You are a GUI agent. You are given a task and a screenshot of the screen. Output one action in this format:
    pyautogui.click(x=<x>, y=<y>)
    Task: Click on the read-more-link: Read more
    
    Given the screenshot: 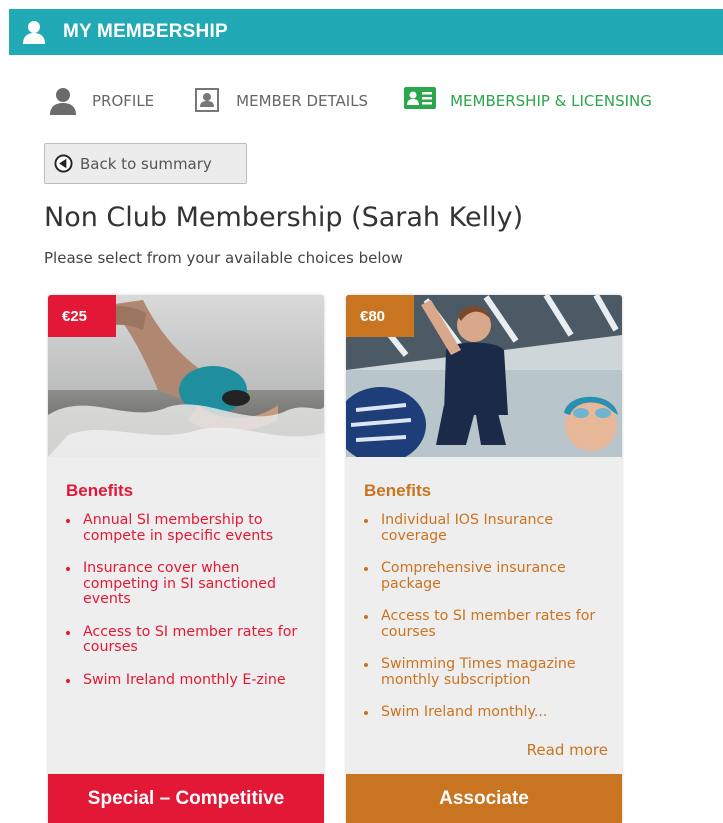 What is the action you would take?
    pyautogui.click(x=567, y=750)
    